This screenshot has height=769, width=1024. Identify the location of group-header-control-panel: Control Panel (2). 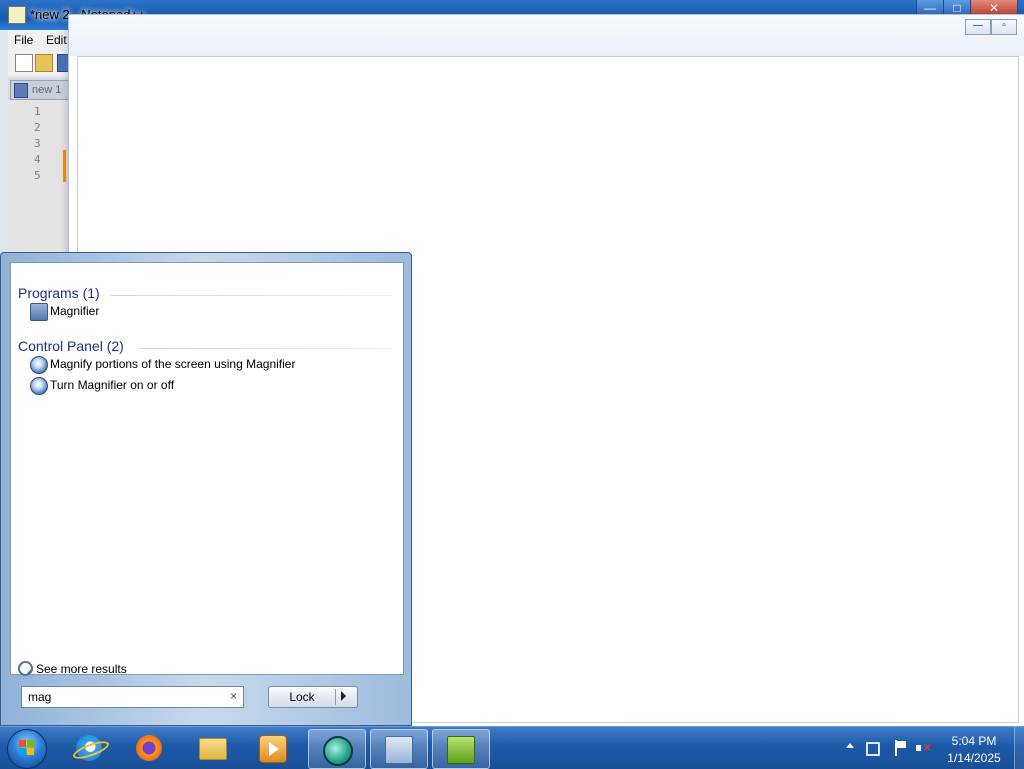
(71, 346).